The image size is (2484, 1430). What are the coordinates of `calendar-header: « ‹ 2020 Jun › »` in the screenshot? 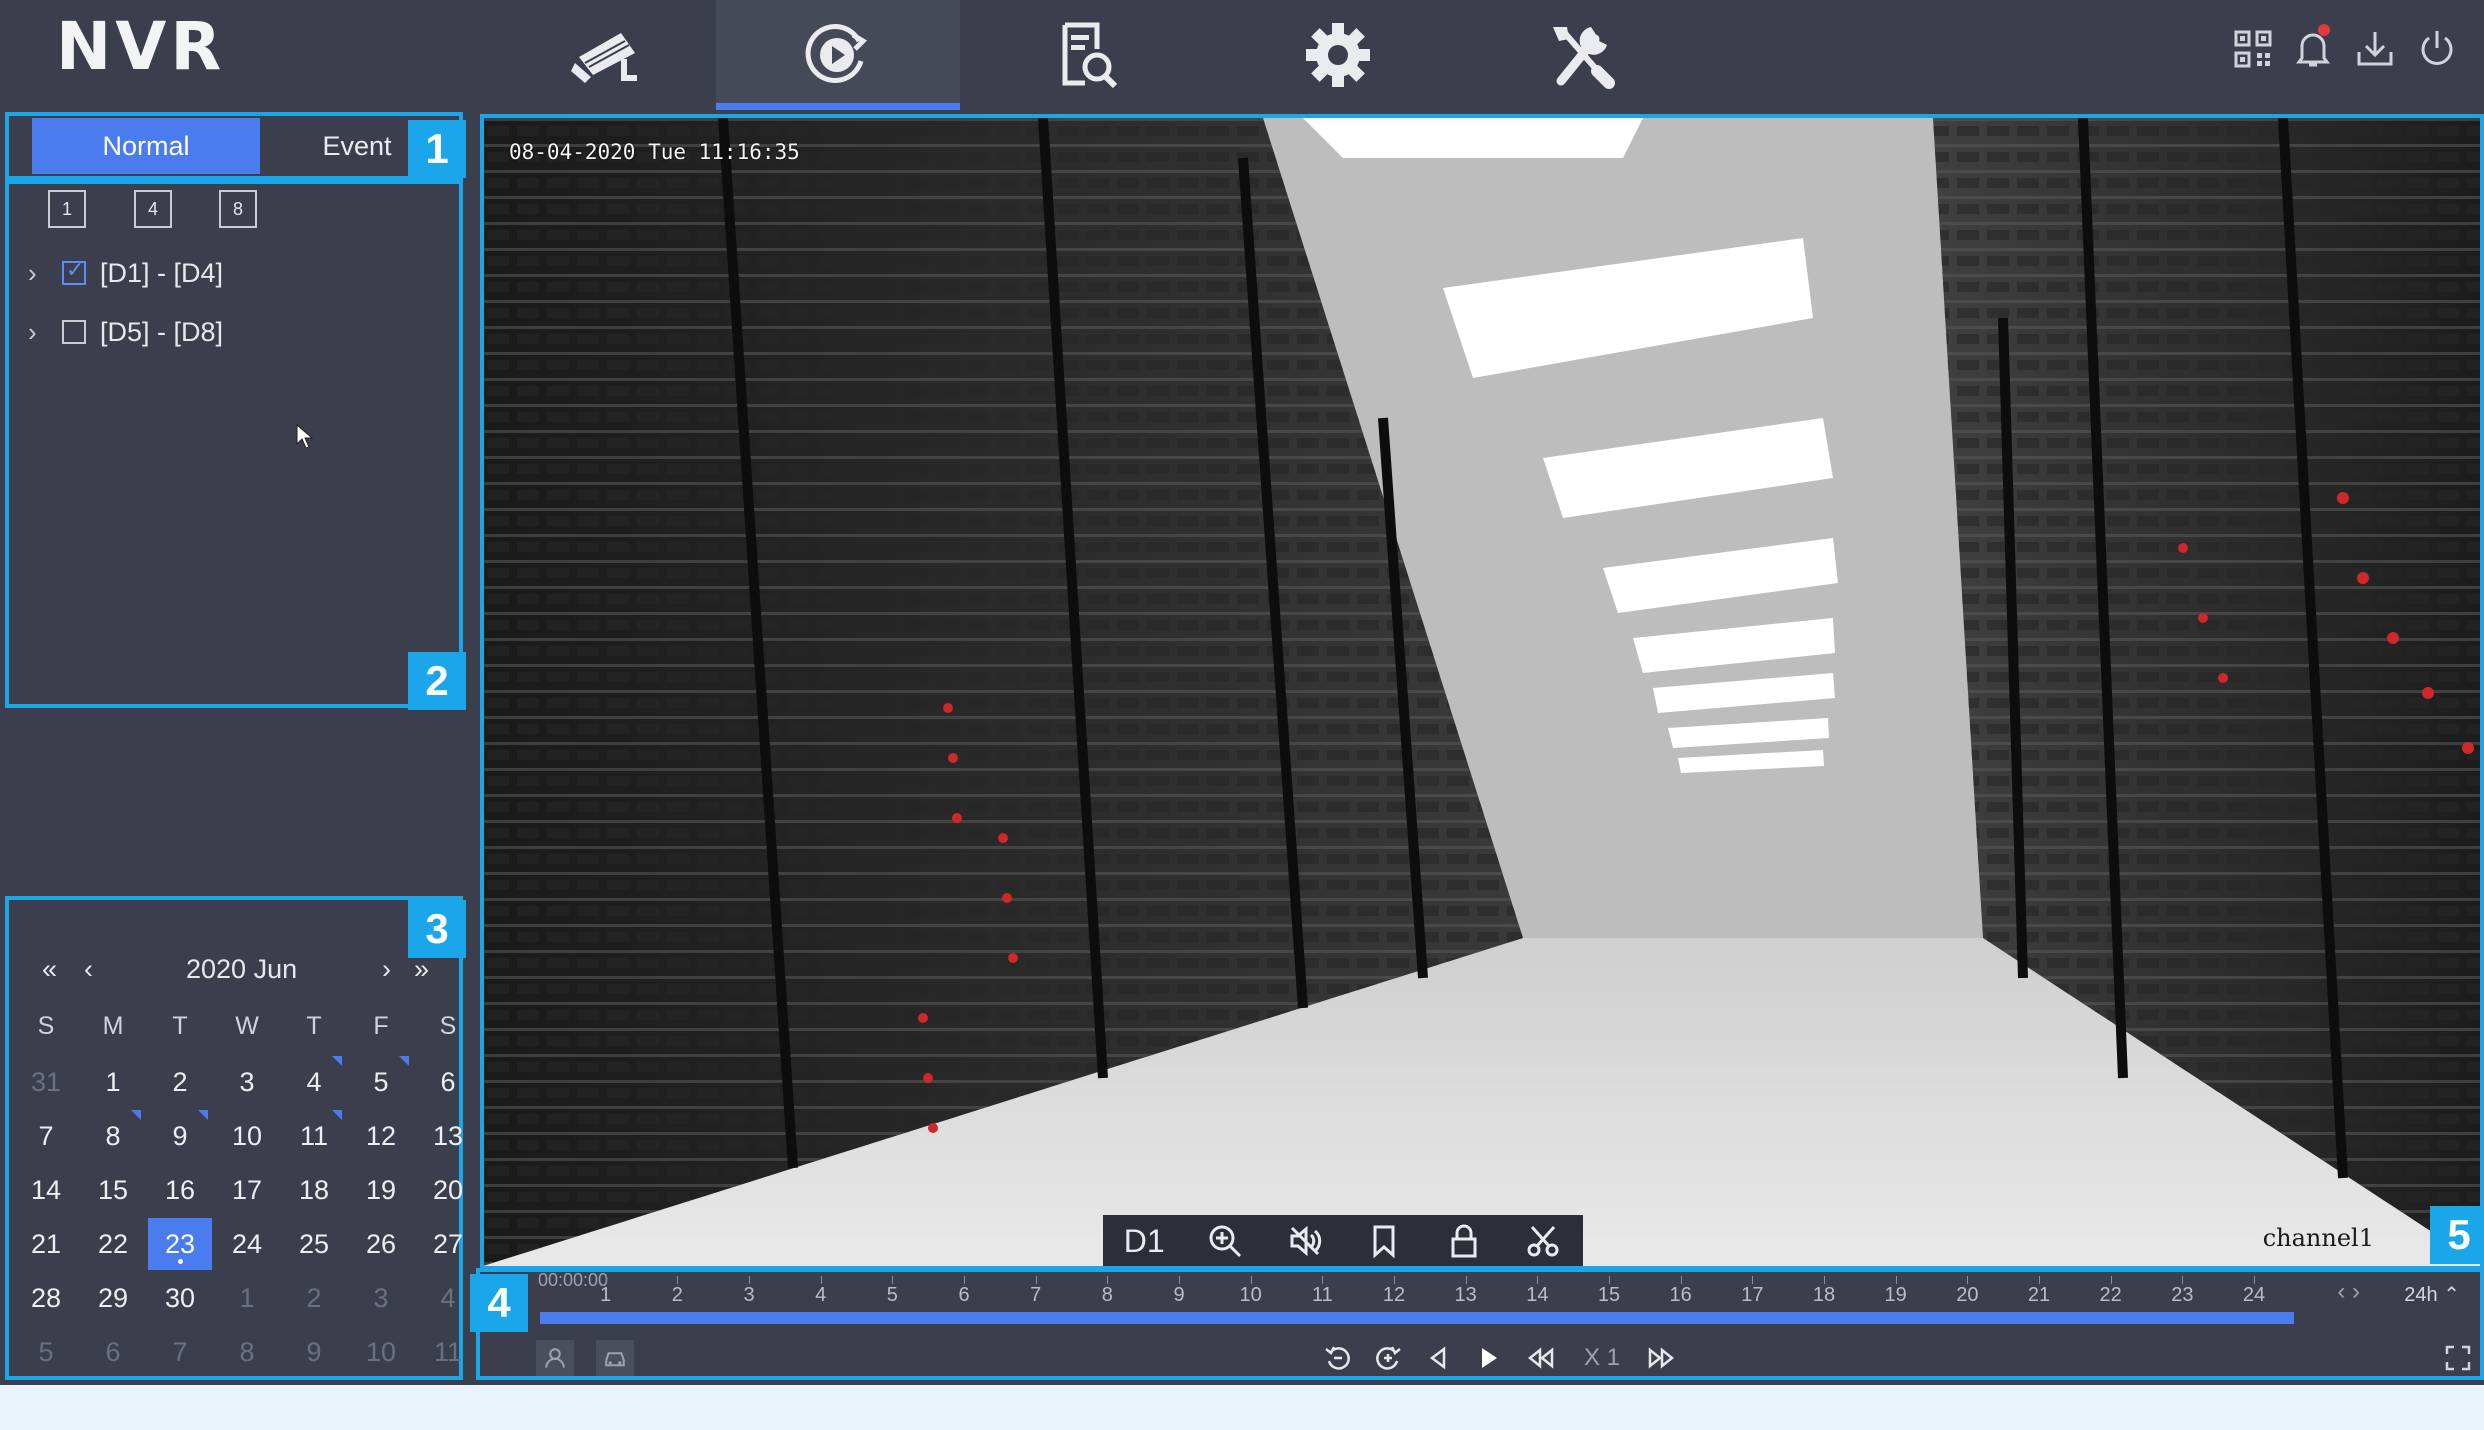 It's located at (236, 972).